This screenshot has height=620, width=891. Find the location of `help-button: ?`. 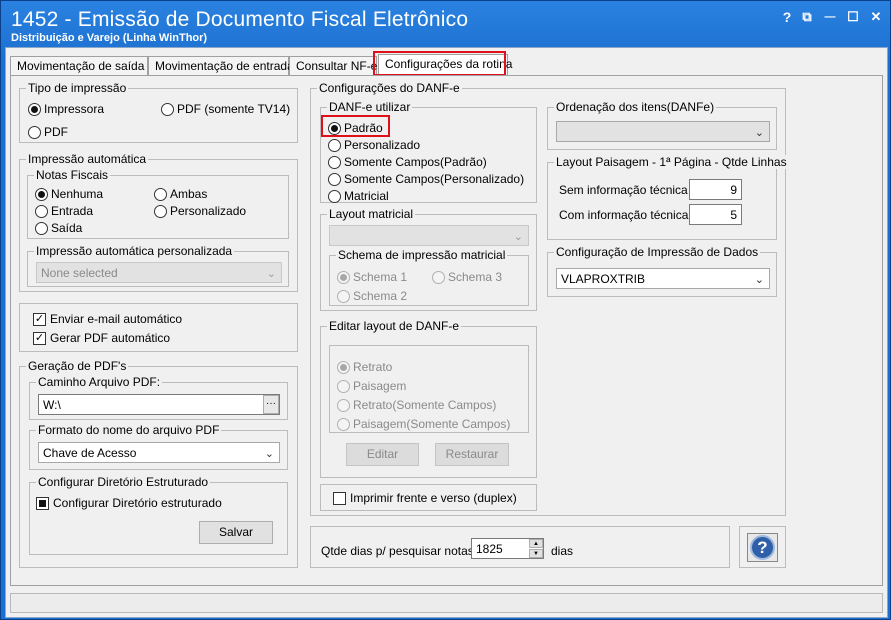

help-button: ? is located at coordinates (762, 547).